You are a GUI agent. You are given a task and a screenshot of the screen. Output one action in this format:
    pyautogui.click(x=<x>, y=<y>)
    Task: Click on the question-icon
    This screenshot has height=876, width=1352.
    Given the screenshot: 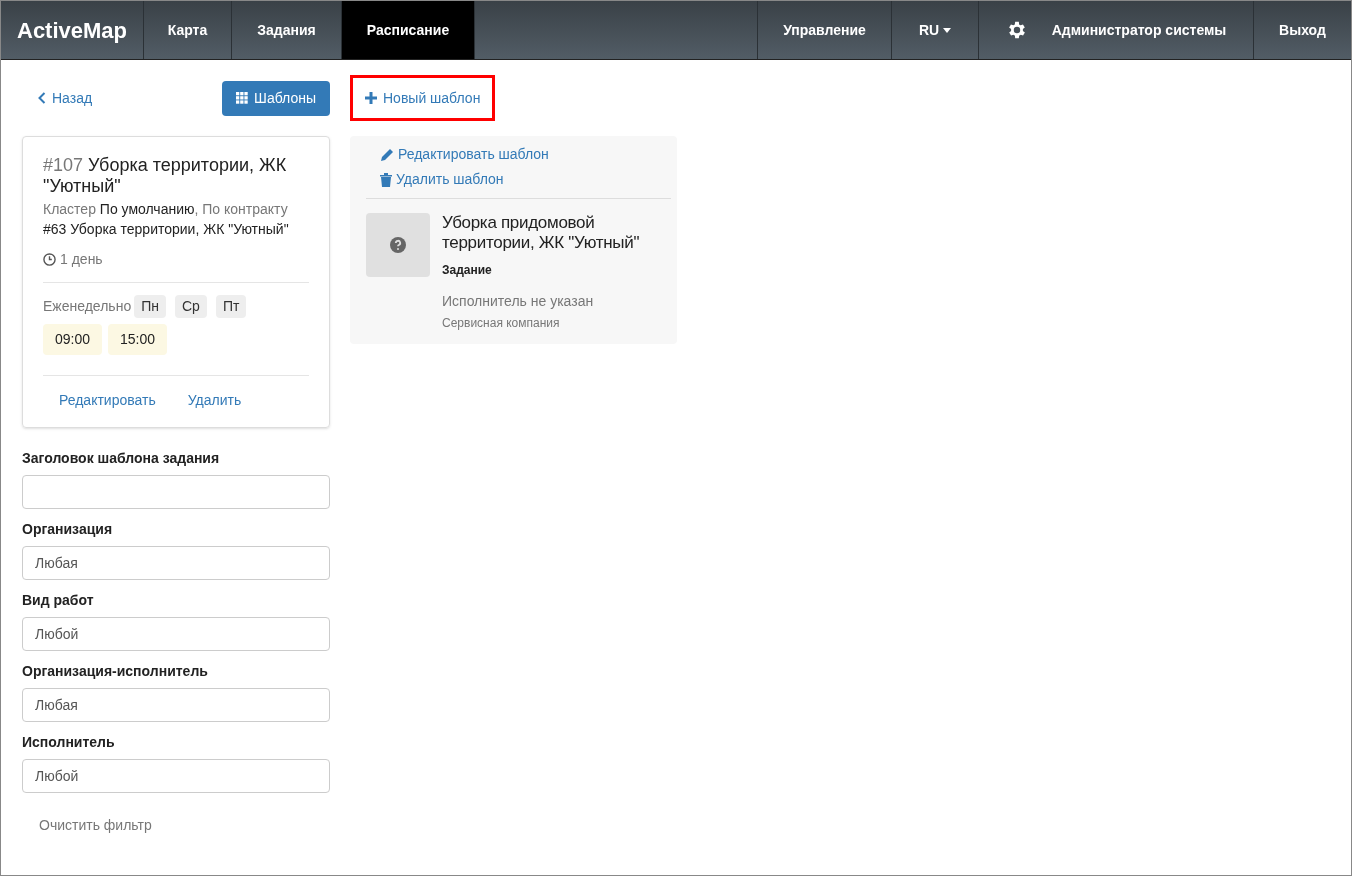 What is the action you would take?
    pyautogui.click(x=398, y=245)
    